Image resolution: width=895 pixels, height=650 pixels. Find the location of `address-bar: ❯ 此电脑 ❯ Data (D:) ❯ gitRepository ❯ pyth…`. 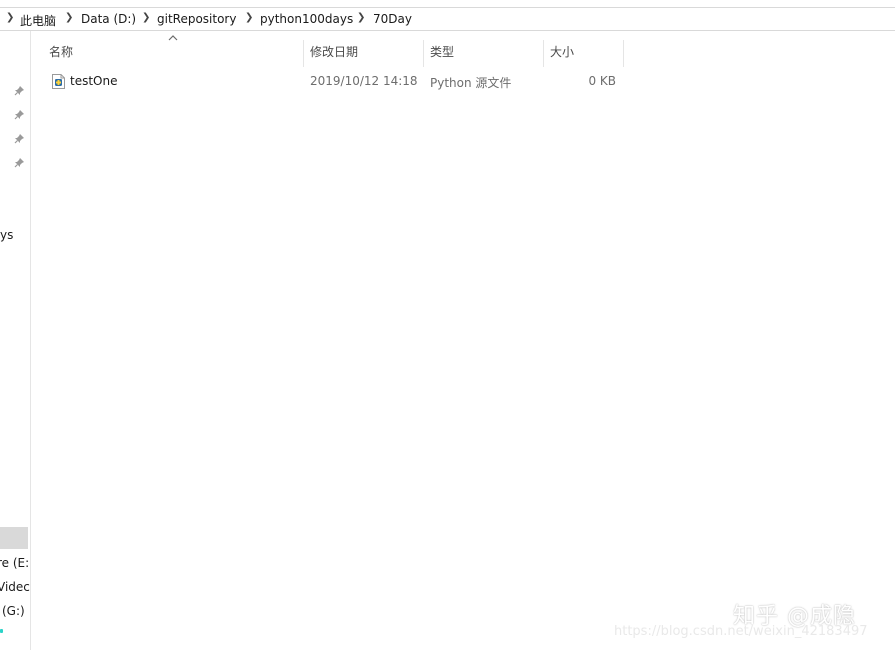

address-bar: ❯ 此电脑 ❯ Data (D:) ❯ gitRepository ❯ pyth… is located at coordinates (447, 19).